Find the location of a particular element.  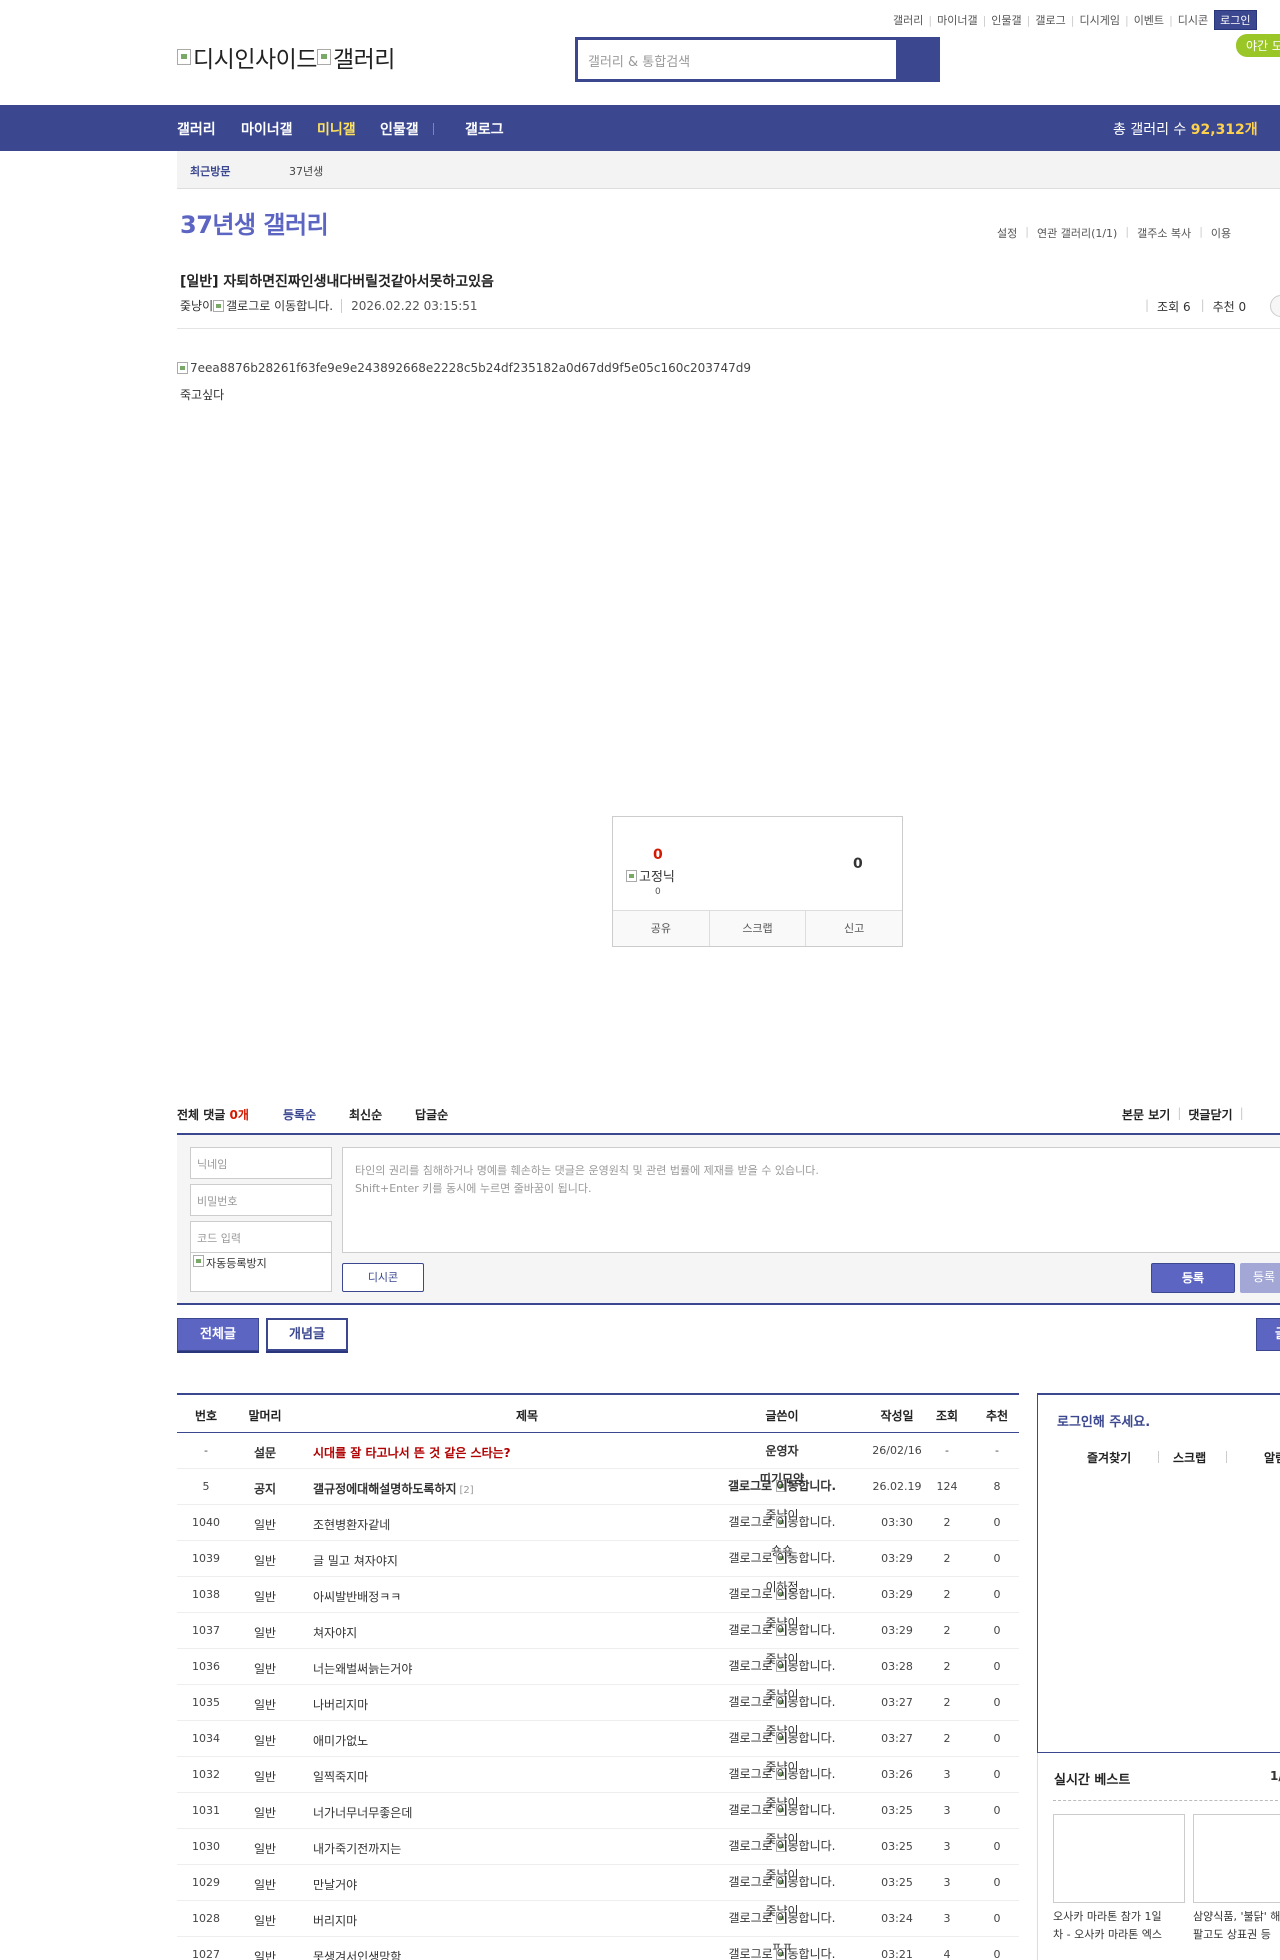

login-button: 로그인 is located at coordinates (1235, 20).